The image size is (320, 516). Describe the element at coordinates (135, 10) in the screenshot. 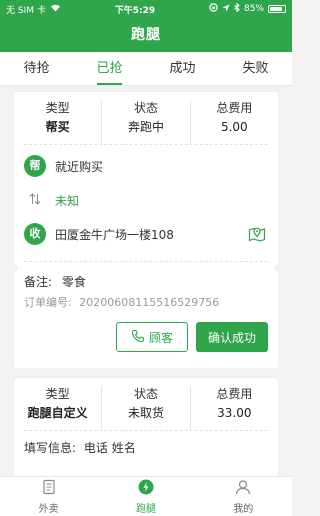

I see `clock: 下午5:29` at that location.